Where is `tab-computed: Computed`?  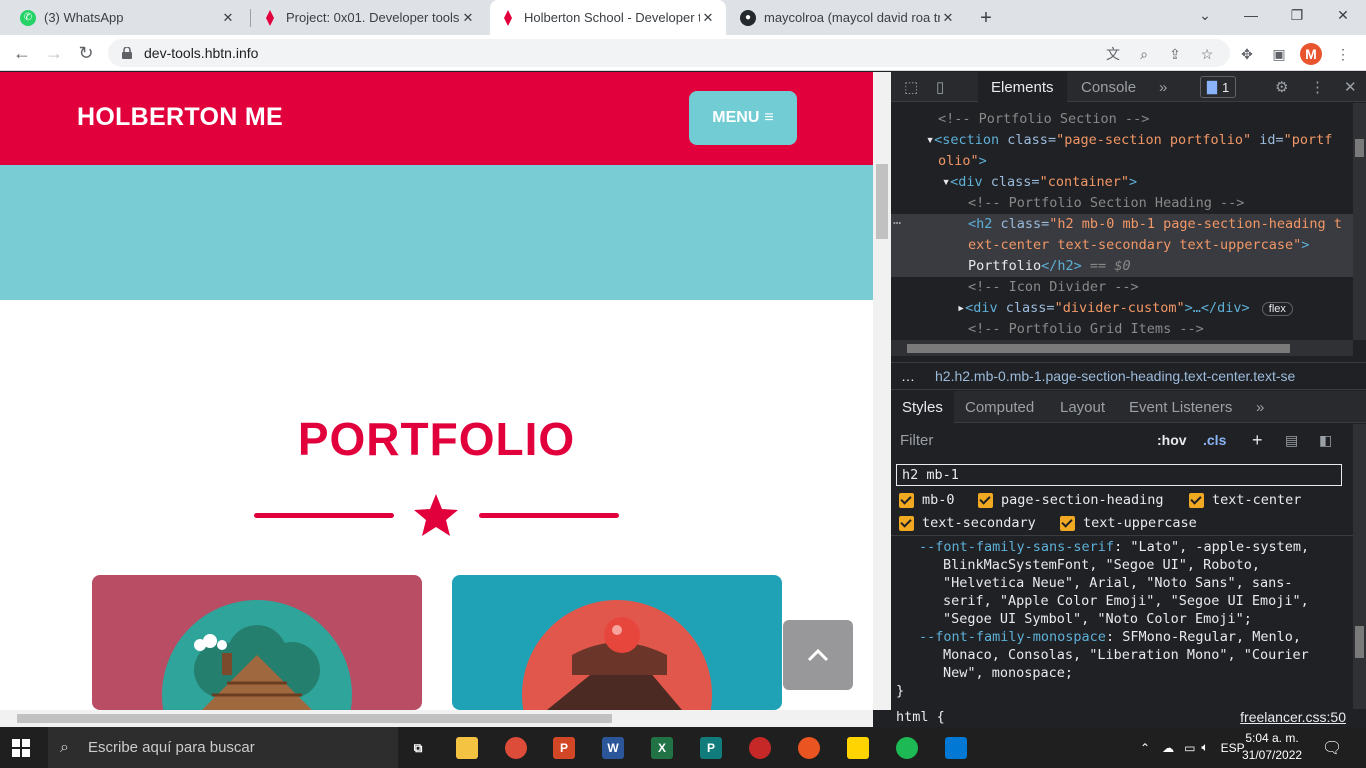
tab-computed: Computed is located at coordinates (999, 407).